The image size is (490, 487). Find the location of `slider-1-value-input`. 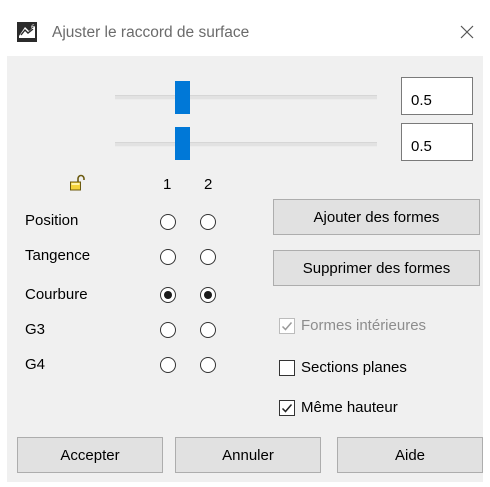

slider-1-value-input is located at coordinates (437, 96).